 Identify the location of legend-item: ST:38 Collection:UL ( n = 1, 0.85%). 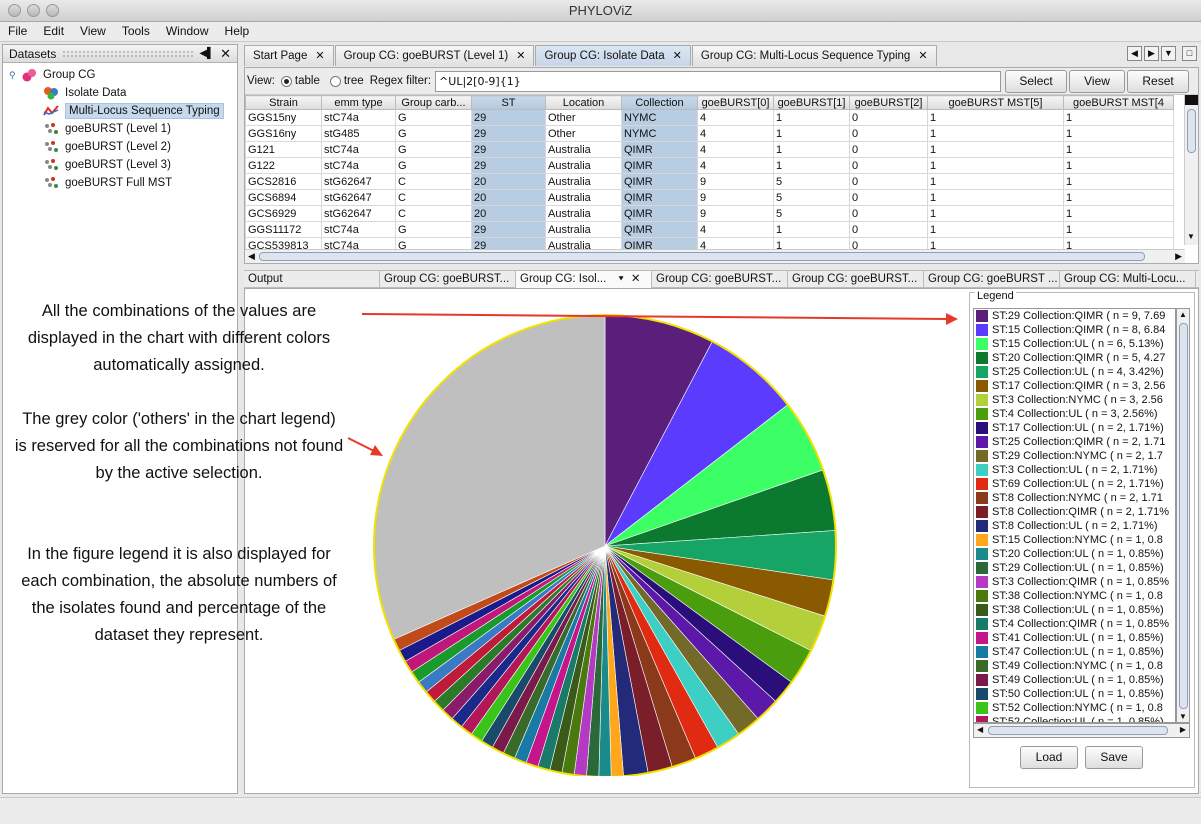
(1074, 610).